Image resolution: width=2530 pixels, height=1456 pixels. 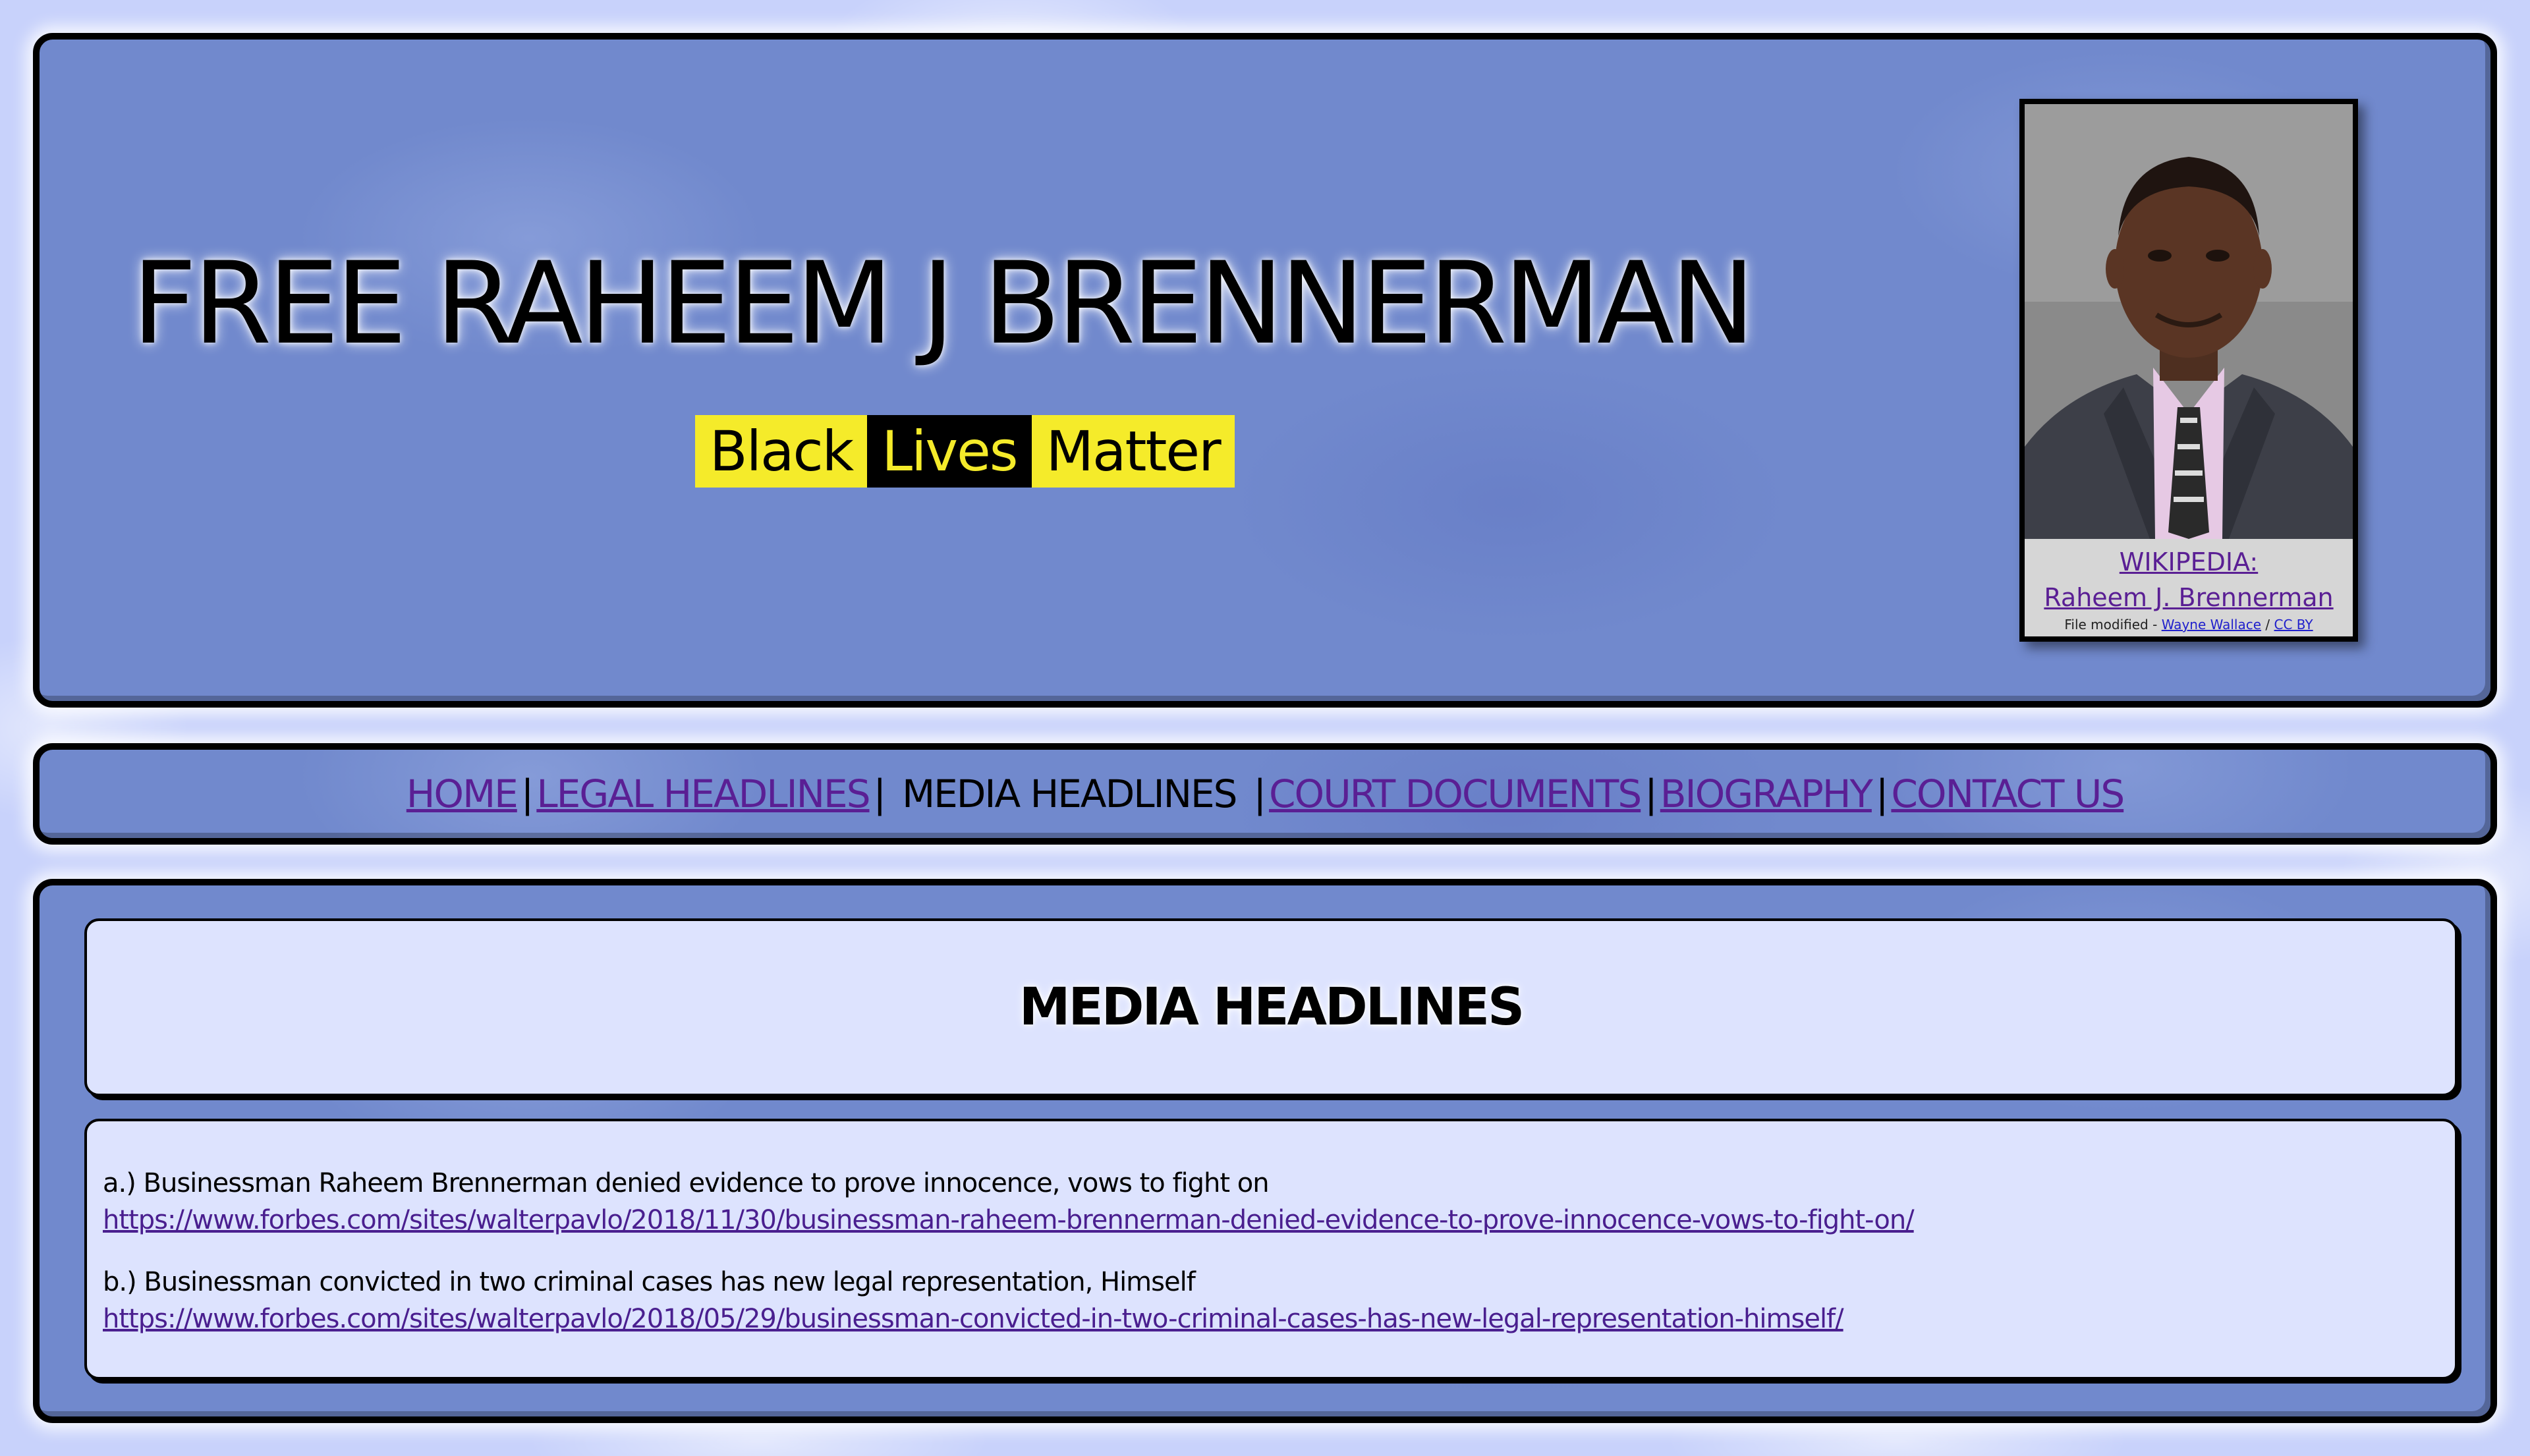 I want to click on portrait-photo, so click(x=2189, y=321).